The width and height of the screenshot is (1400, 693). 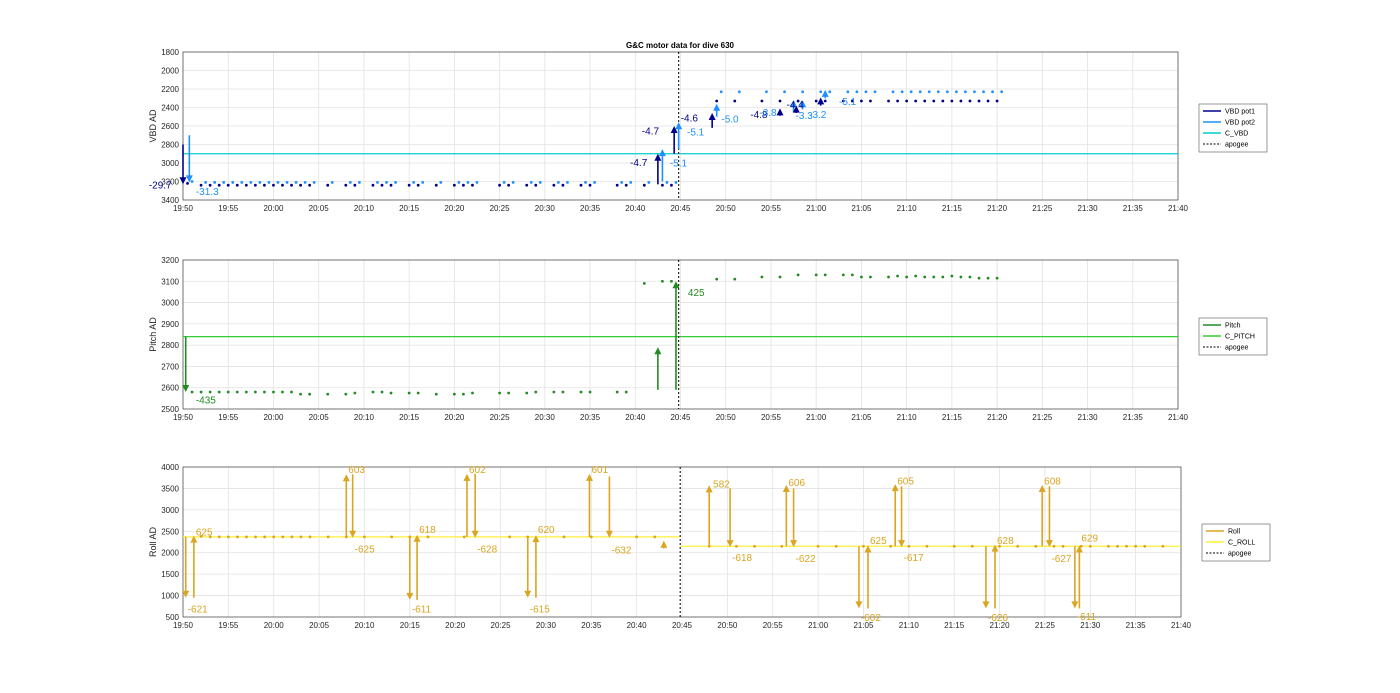 I want to click on x-tick-label: 21:20, so click(x=997, y=417).